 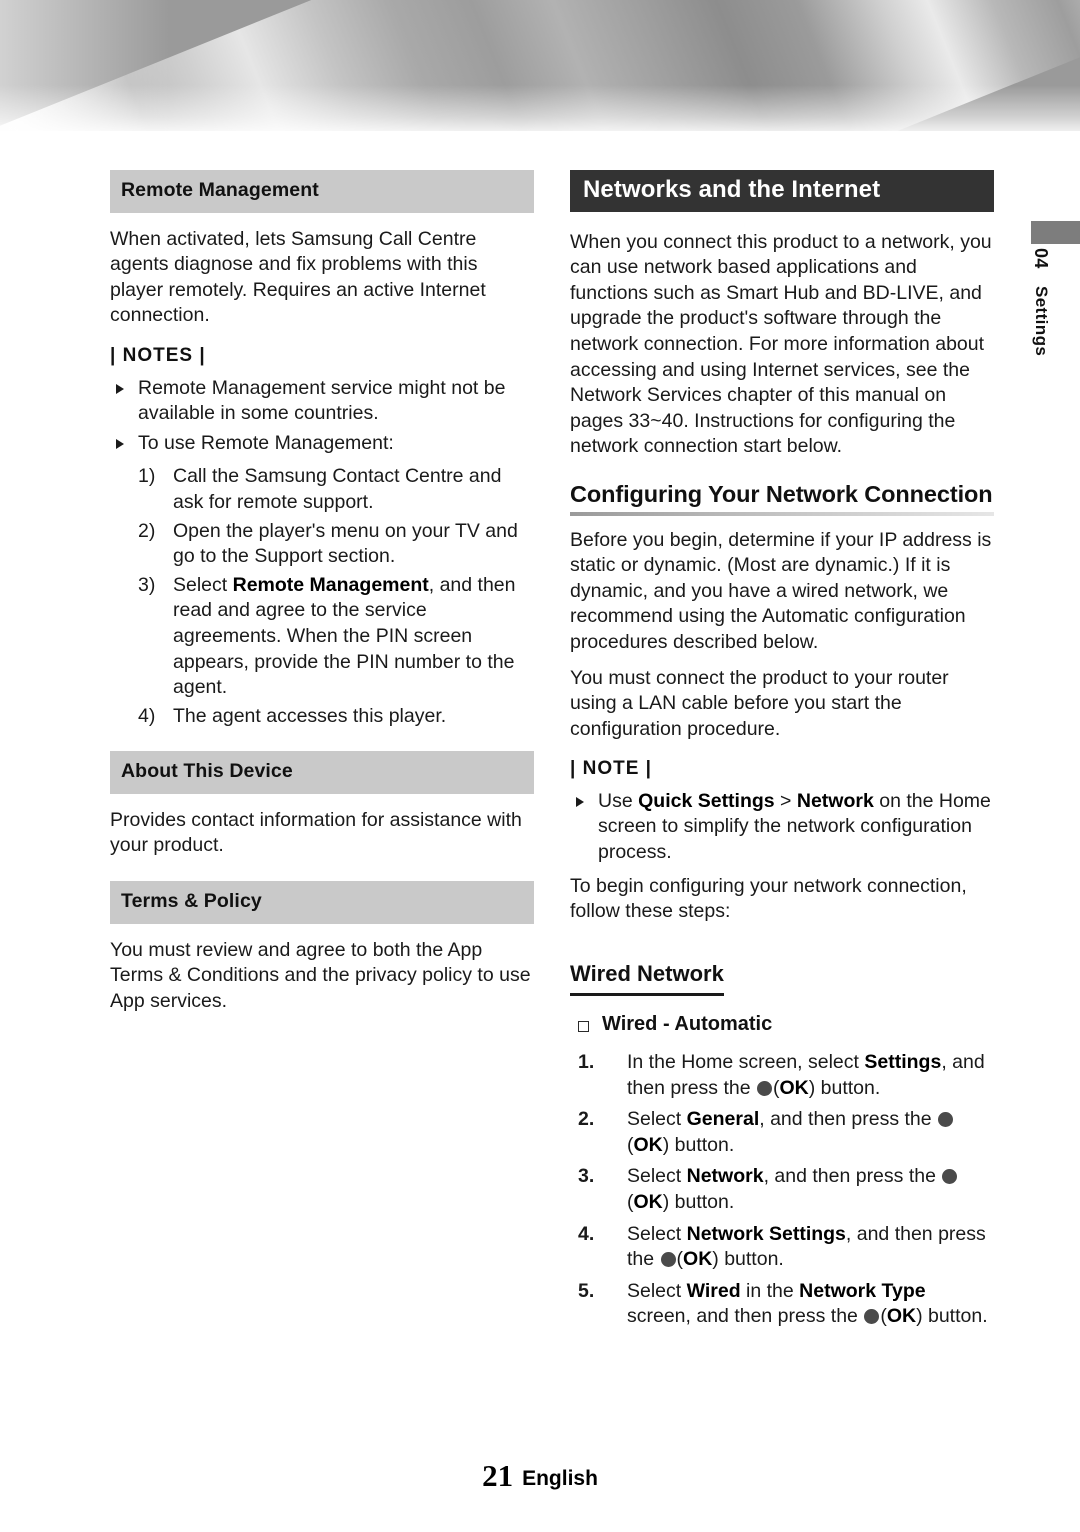 What do you see at coordinates (586, 1233) in the screenshot?
I see `step-number: 4.` at bounding box center [586, 1233].